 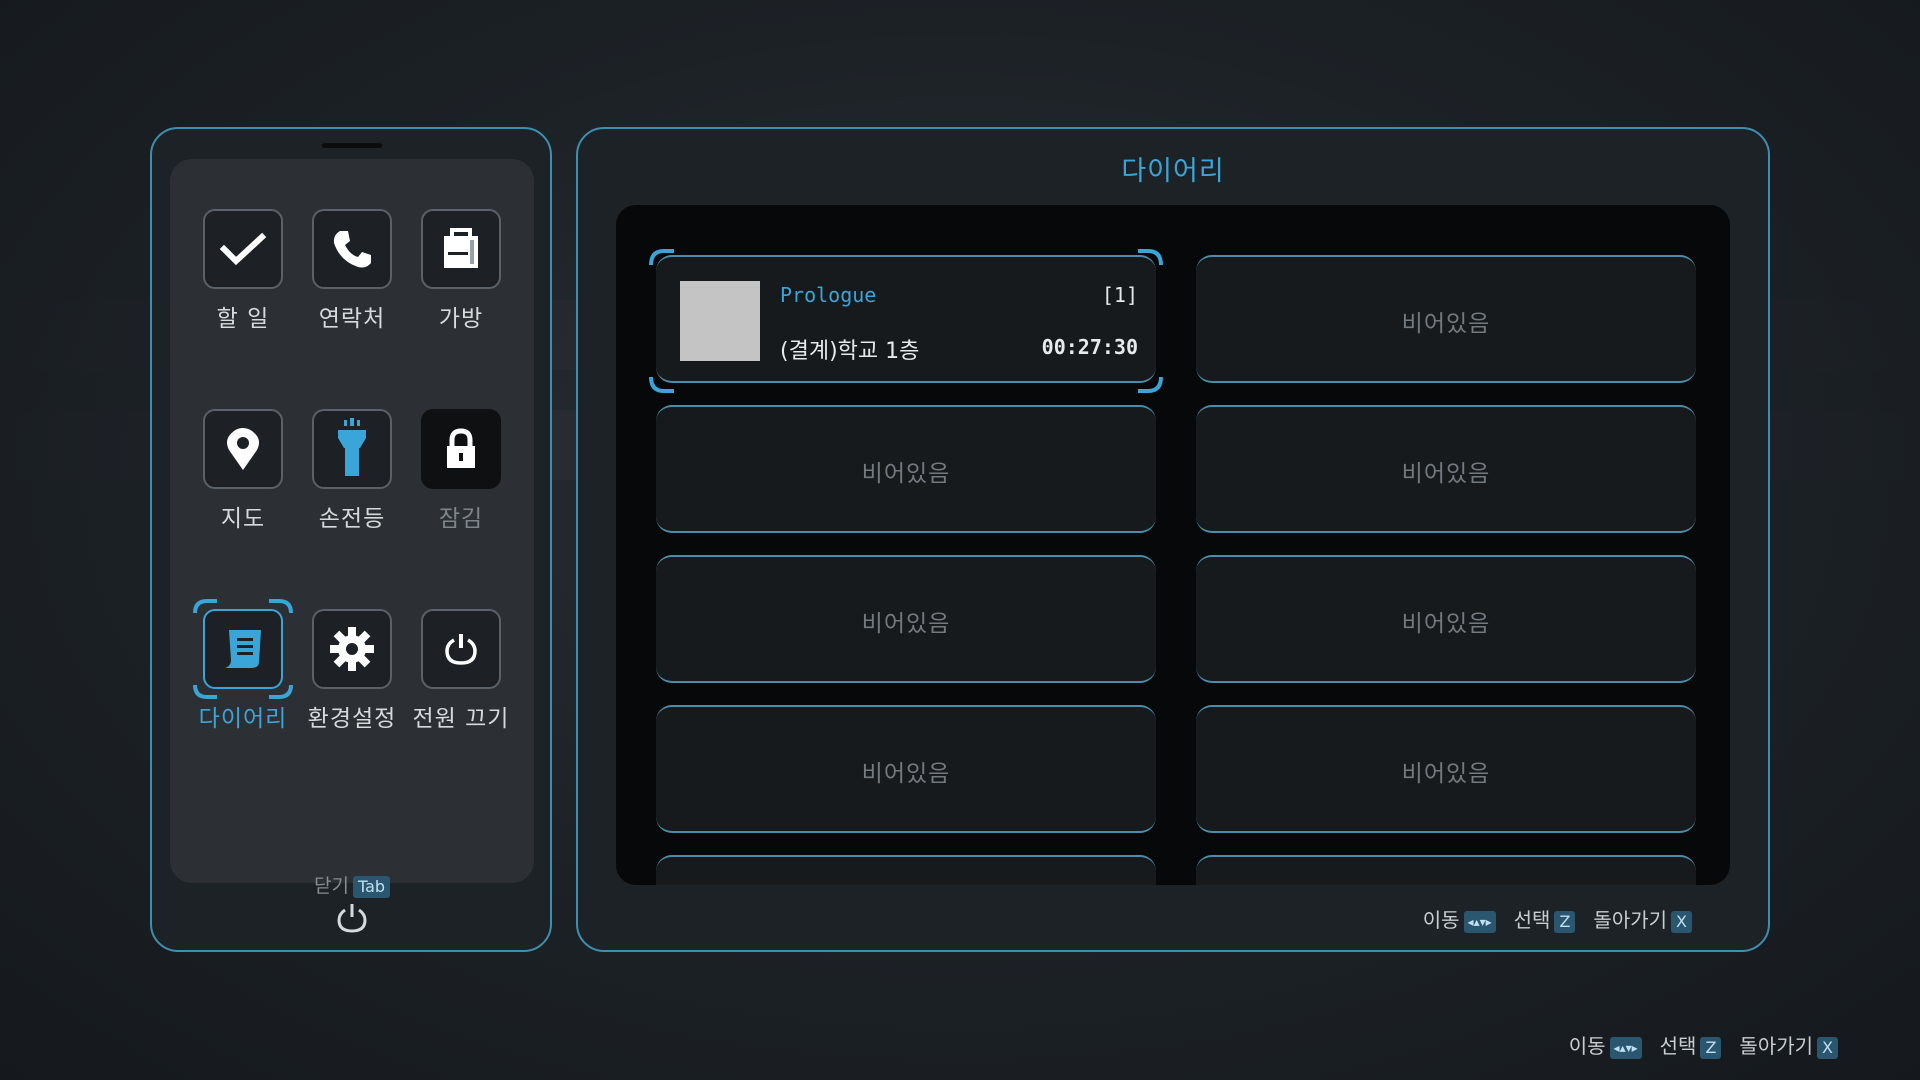 I want to click on save-slot-6: 비어있음, so click(x=1446, y=619).